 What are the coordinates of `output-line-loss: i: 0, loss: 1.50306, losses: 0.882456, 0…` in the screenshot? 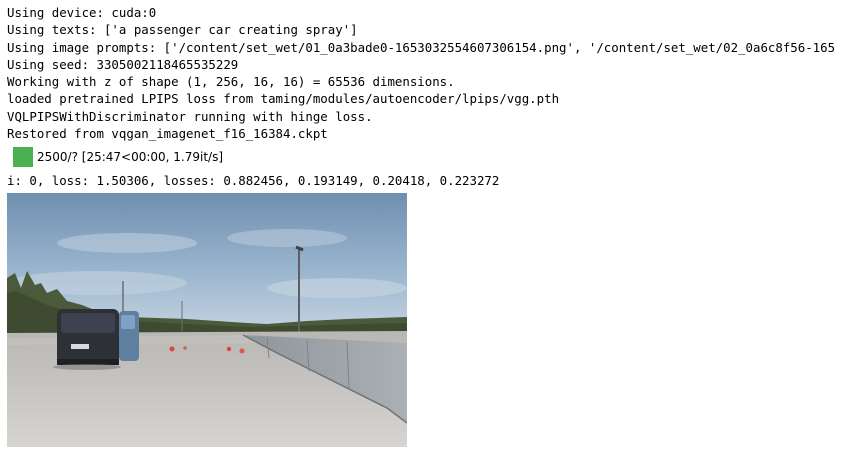 It's located at (253, 181).